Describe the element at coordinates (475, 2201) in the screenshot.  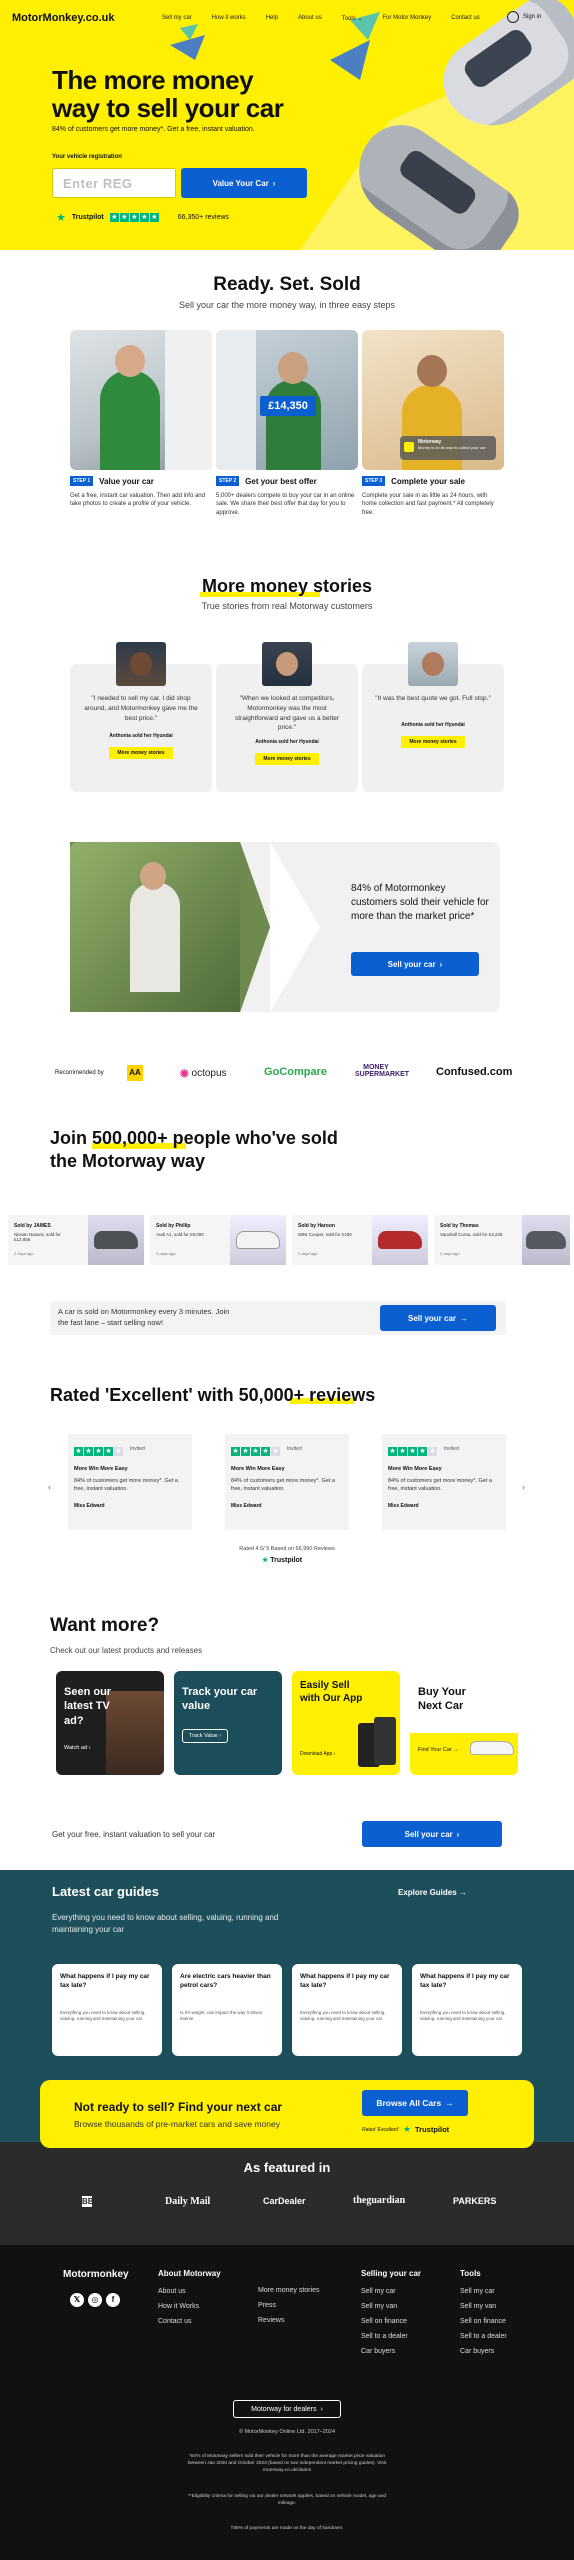
I see `parkers-logo: PARKERS` at that location.